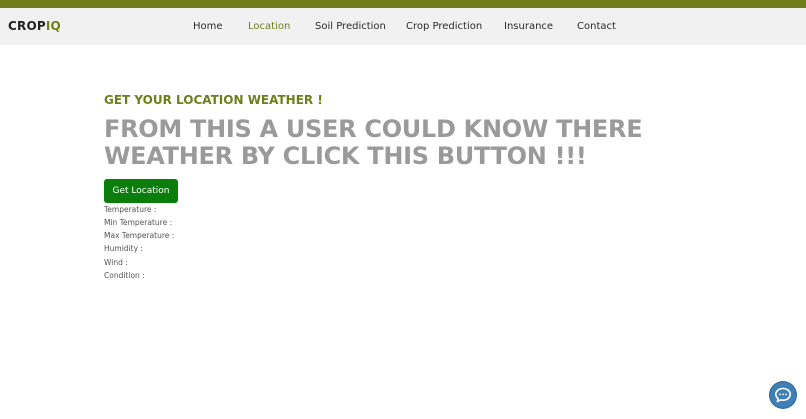 Image resolution: width=806 pixels, height=419 pixels. Describe the element at coordinates (213, 100) in the screenshot. I see `section-kicker: GET YOUR LOCATION WEATHER !` at that location.